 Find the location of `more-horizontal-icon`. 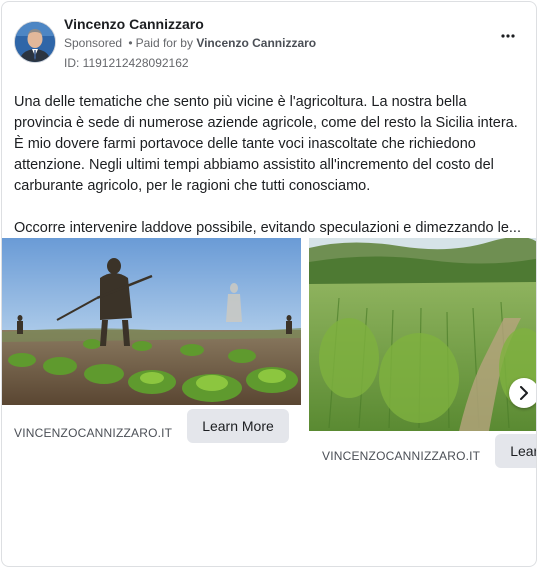

more-horizontal-icon is located at coordinates (508, 36).